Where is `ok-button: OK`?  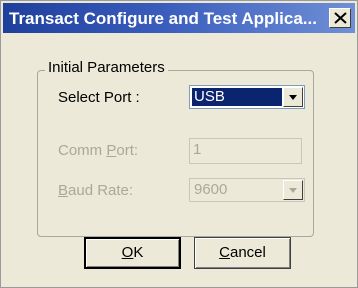
ok-button: OK is located at coordinates (132, 253).